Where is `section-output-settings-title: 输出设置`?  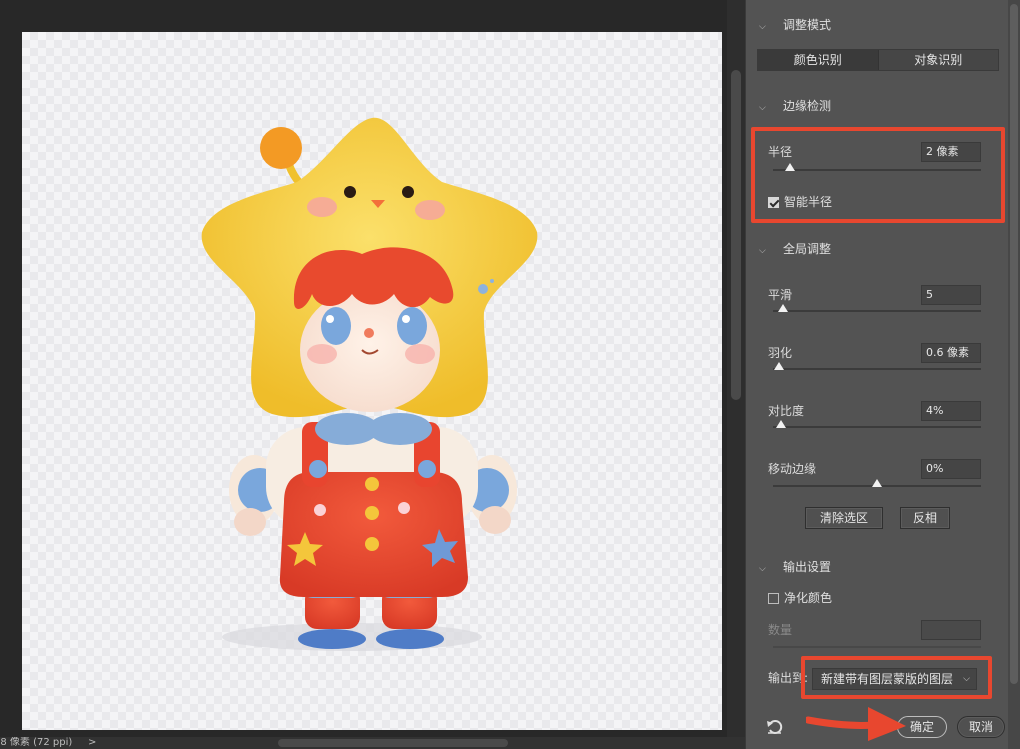 section-output-settings-title: 输出设置 is located at coordinates (807, 567).